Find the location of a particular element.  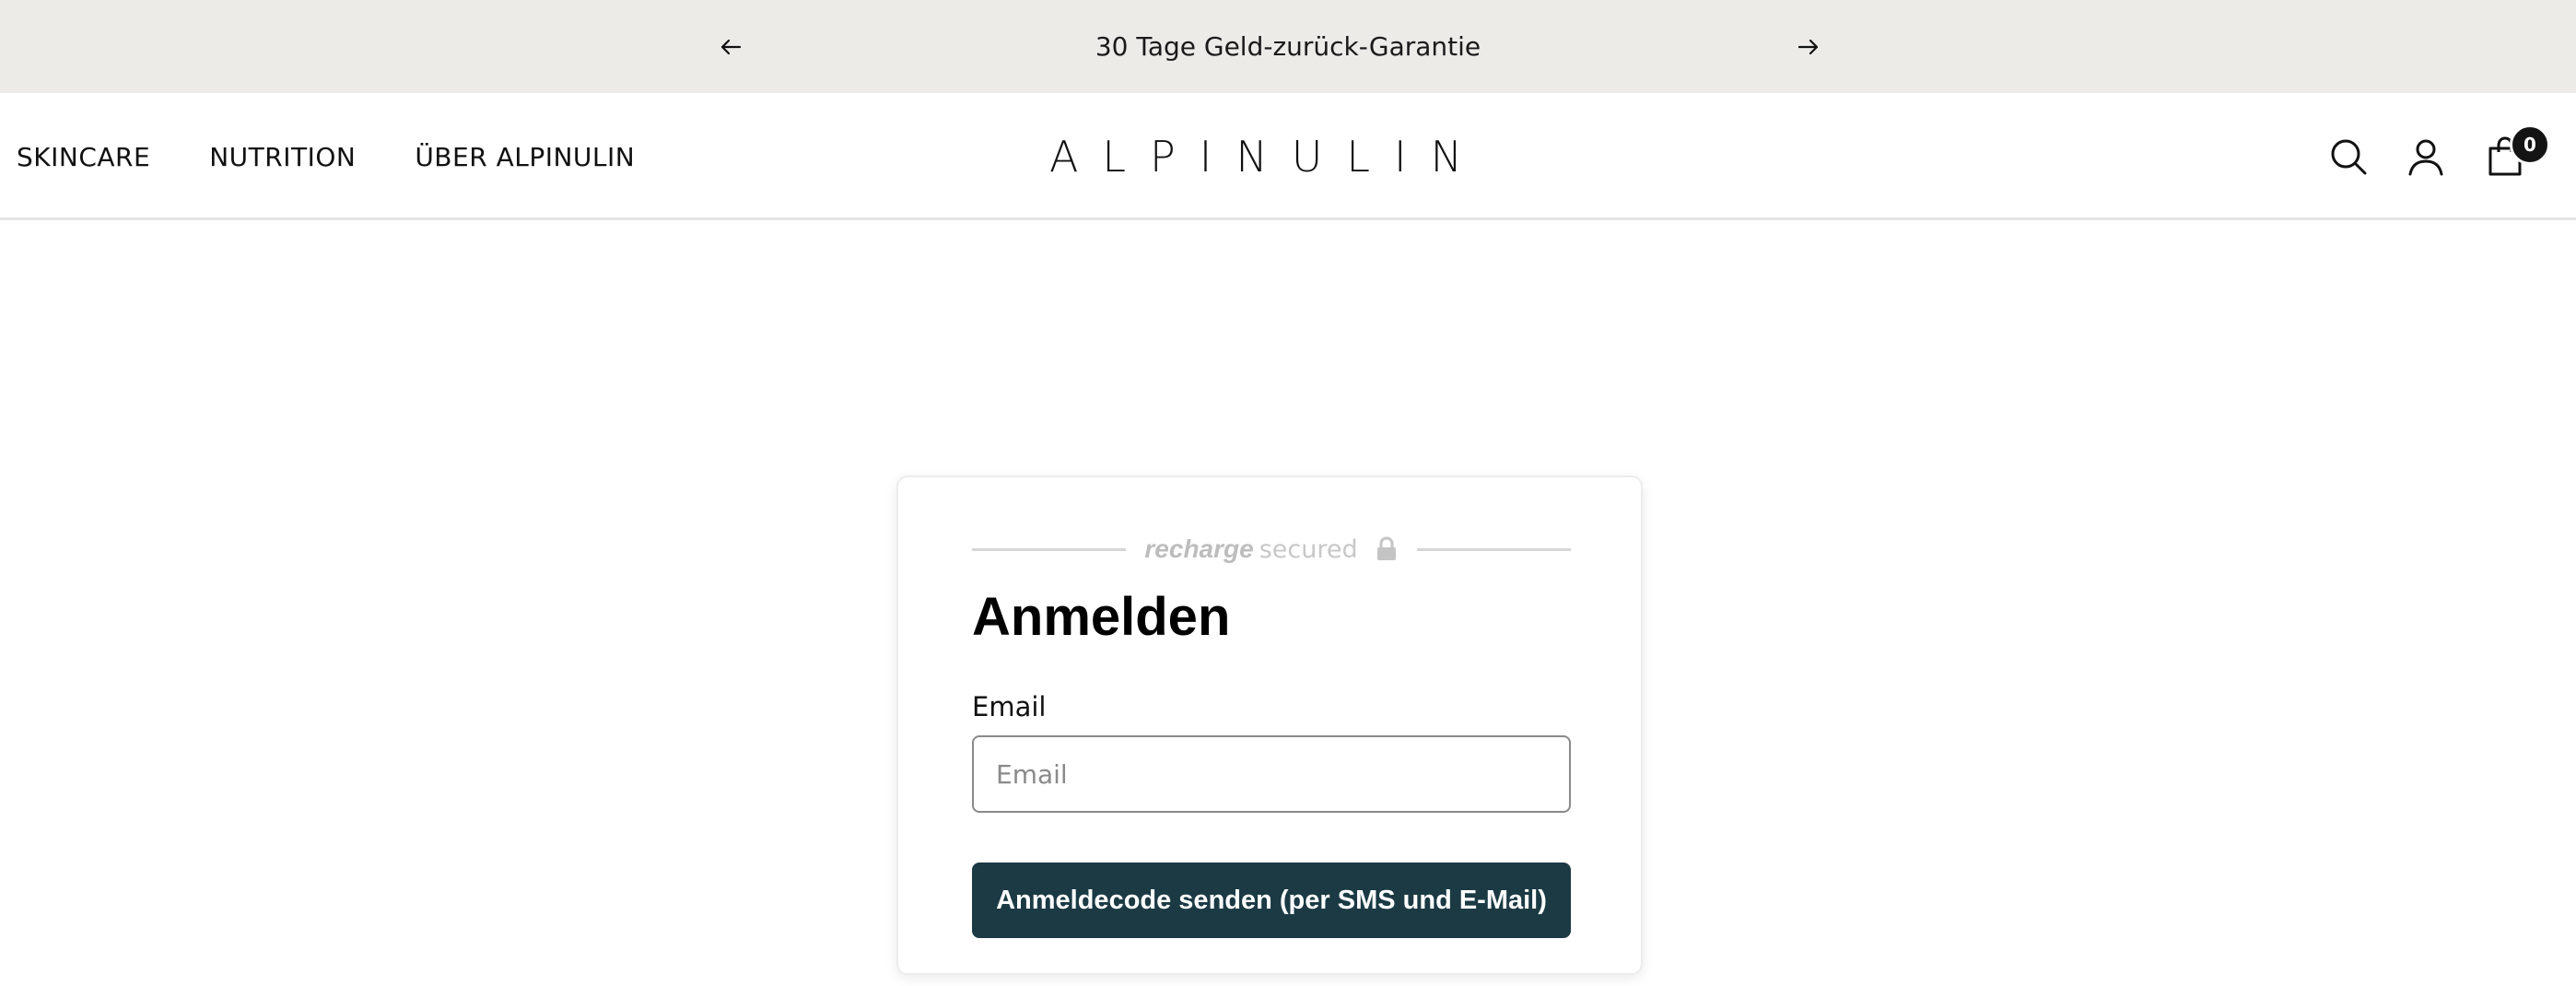

account-button is located at coordinates (2426, 156).